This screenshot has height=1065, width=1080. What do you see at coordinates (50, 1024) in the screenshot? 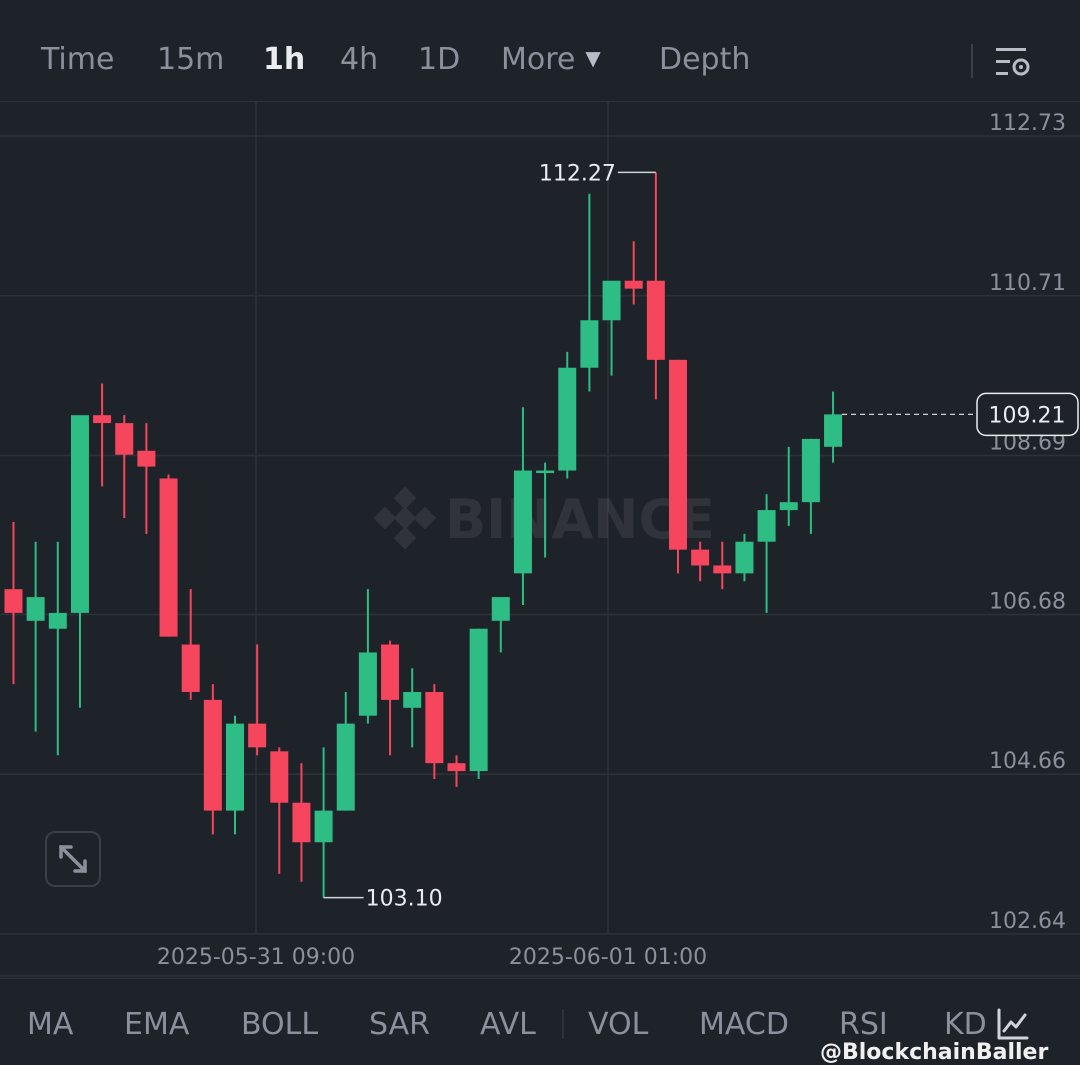
I see `indicator-ma: MA` at bounding box center [50, 1024].